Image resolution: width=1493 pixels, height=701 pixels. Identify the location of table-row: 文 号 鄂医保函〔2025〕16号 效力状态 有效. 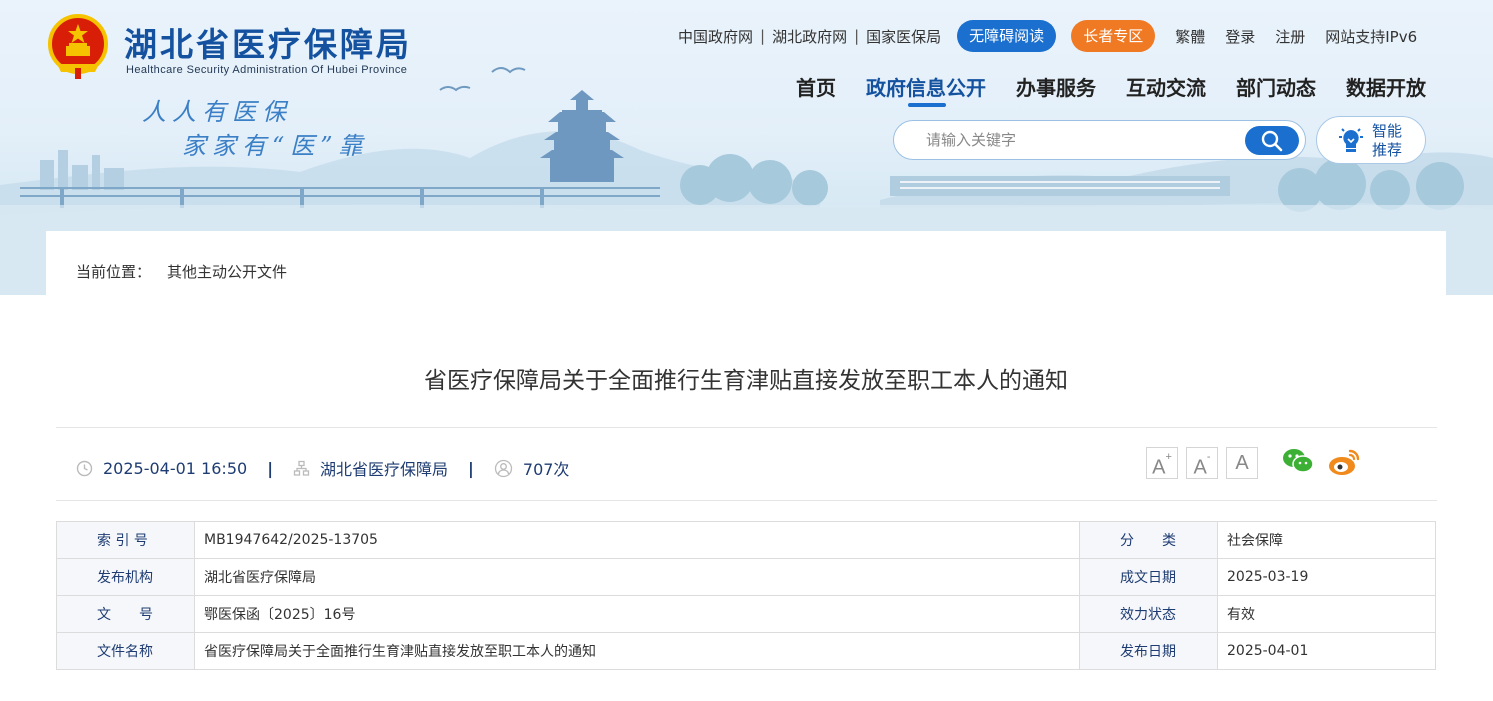
(746, 614).